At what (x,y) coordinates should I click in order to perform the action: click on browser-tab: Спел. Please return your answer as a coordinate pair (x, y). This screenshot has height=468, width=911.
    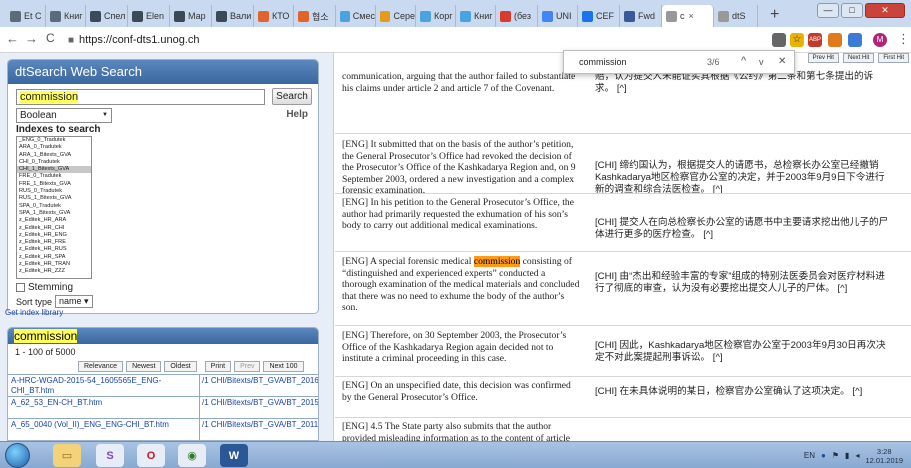
    Looking at the image, I should click on (107, 16).